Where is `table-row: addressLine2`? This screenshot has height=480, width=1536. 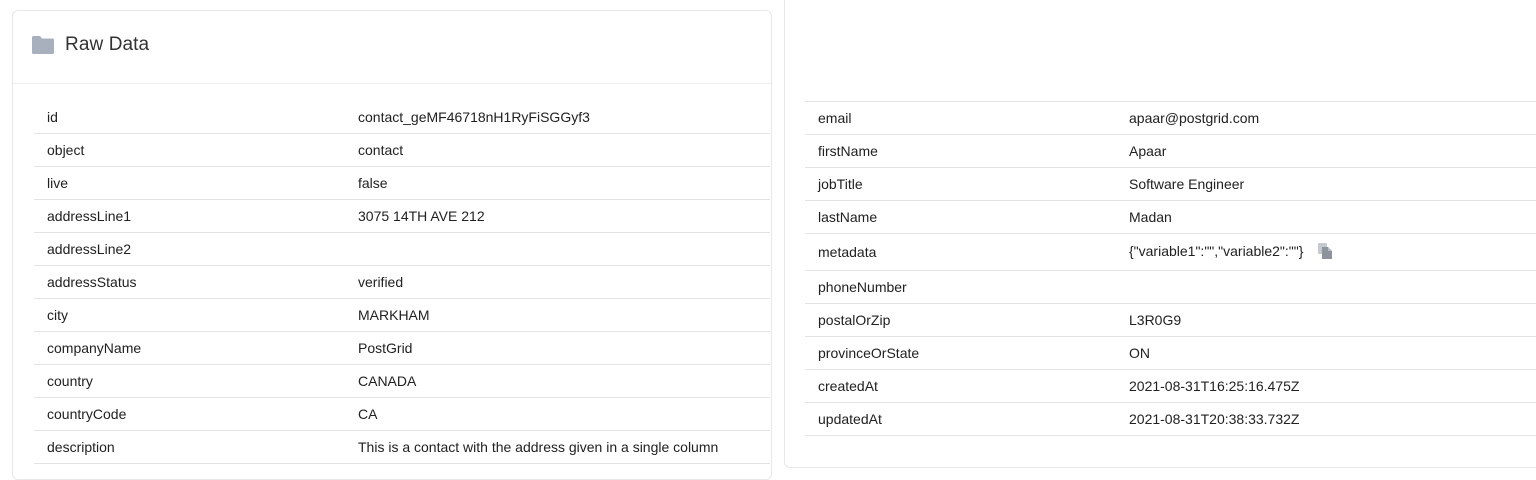
table-row: addressLine2 is located at coordinates (402, 249).